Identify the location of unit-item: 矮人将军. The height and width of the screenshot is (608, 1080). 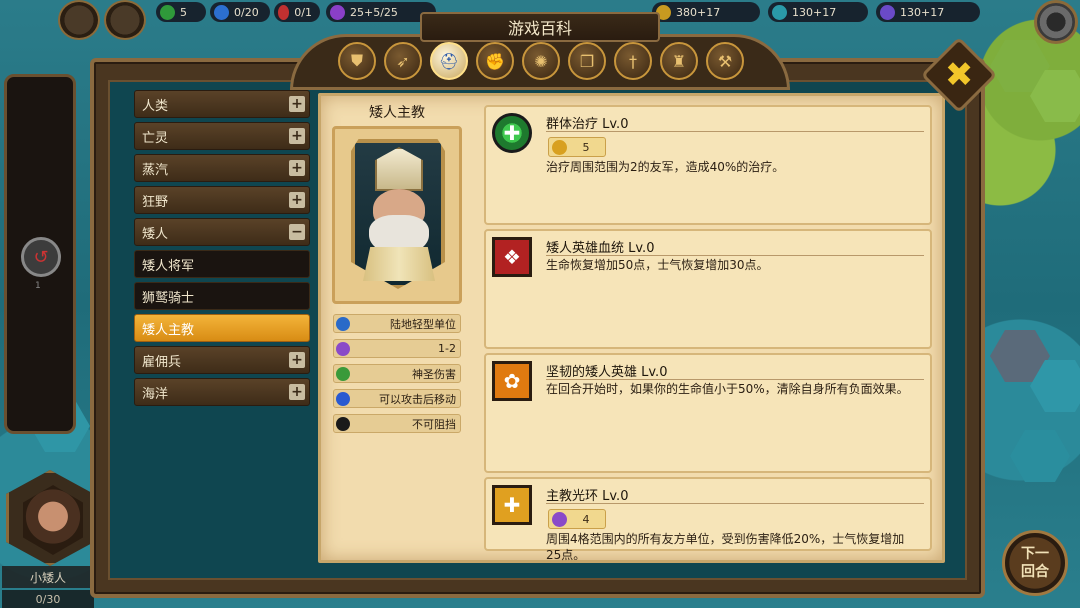
(222, 264).